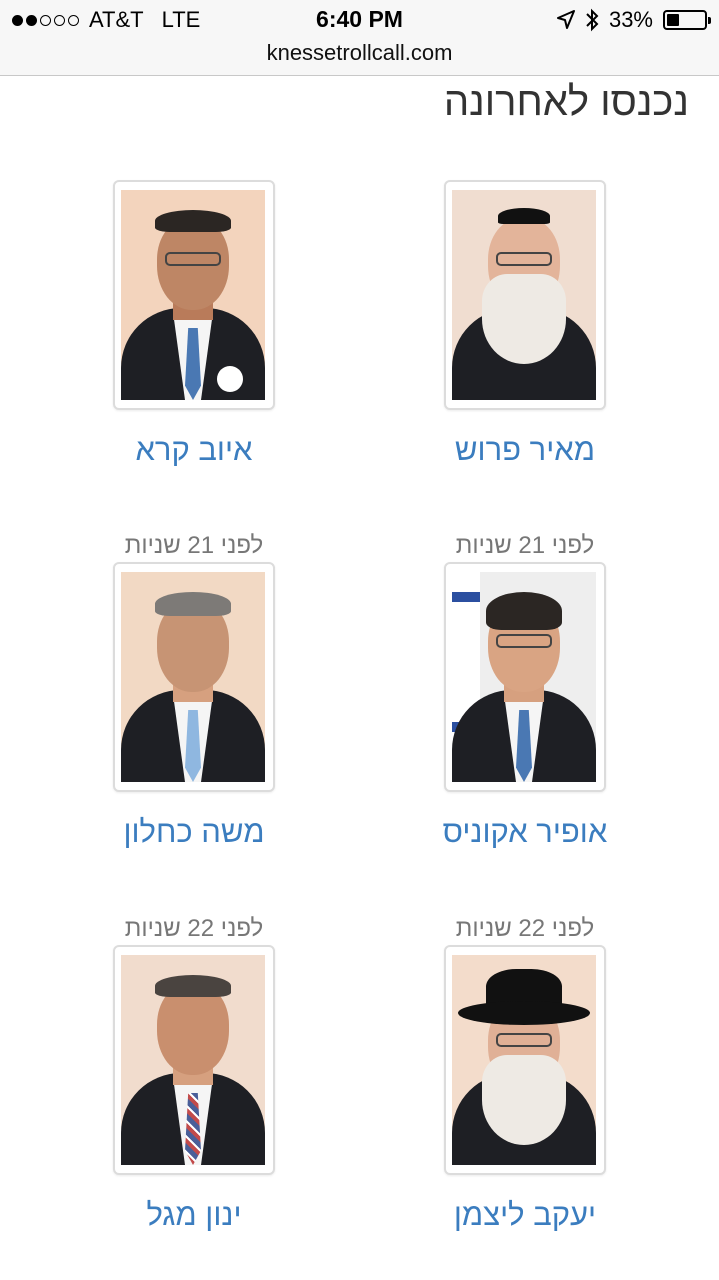 The image size is (719, 1280). I want to click on battery-icon, so click(687, 20).